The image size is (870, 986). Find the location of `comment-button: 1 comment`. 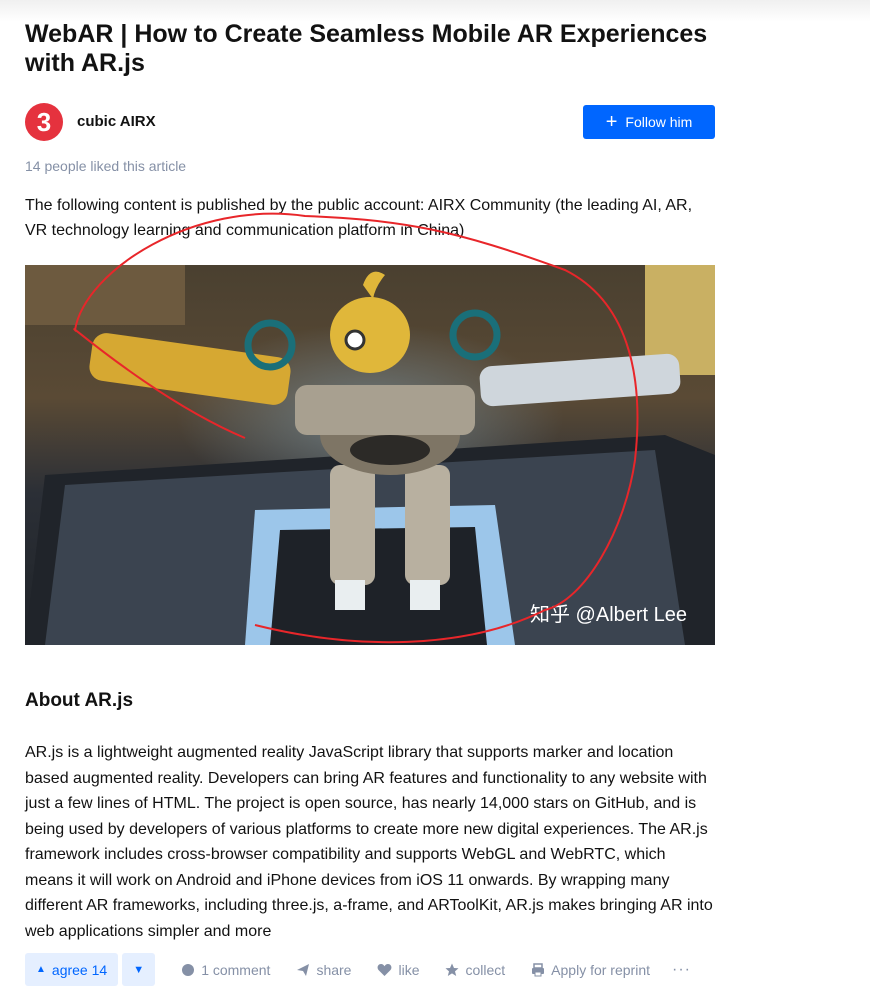

comment-button: 1 comment is located at coordinates (225, 970).